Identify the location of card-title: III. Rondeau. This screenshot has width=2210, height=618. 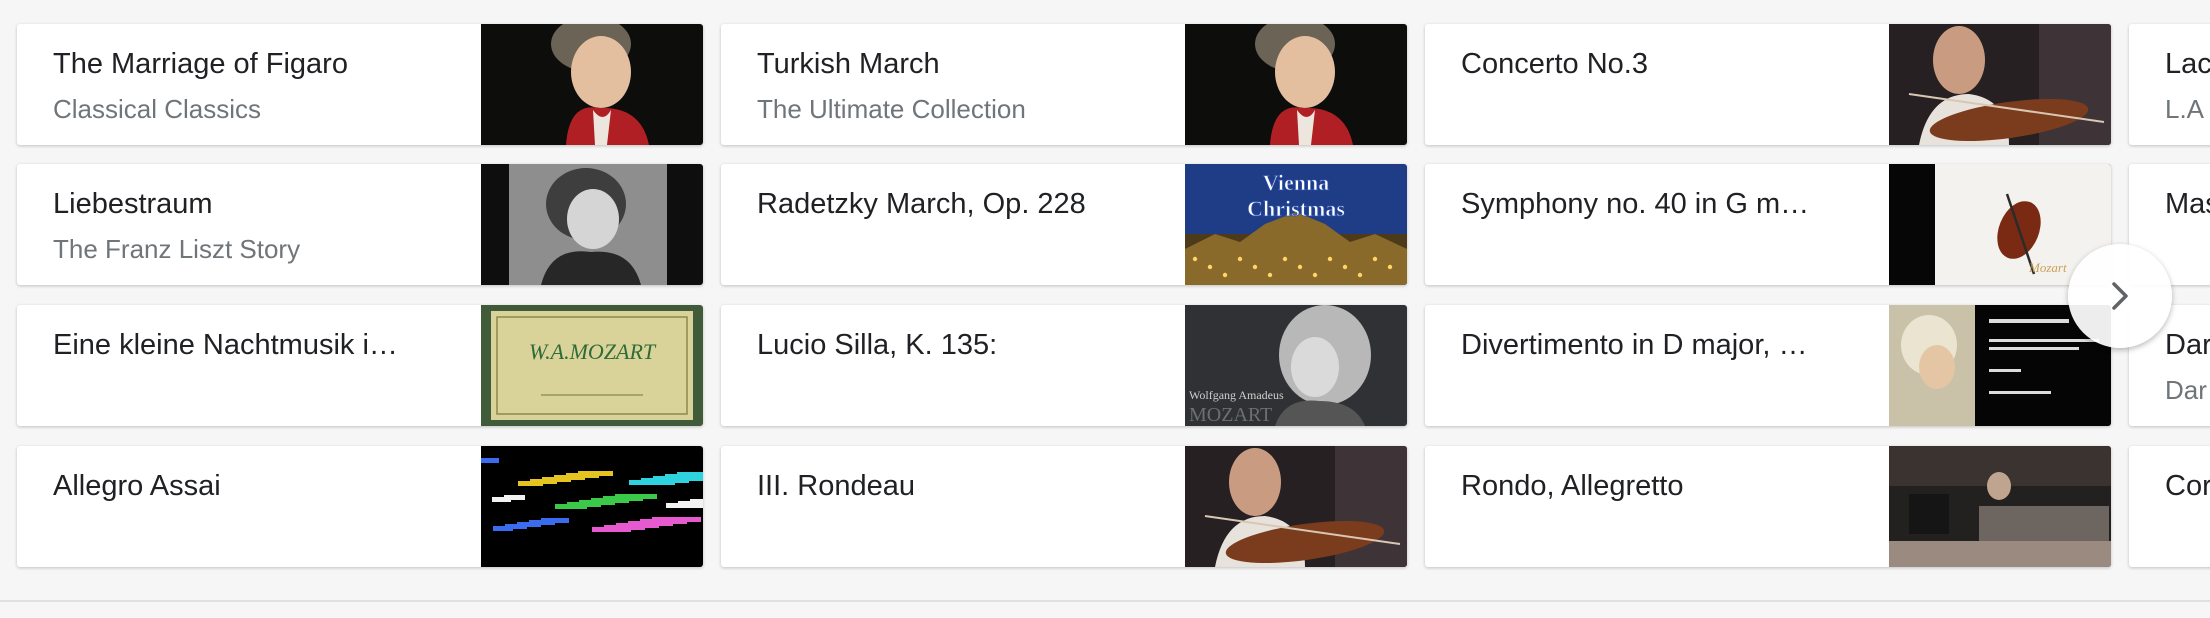
(836, 486).